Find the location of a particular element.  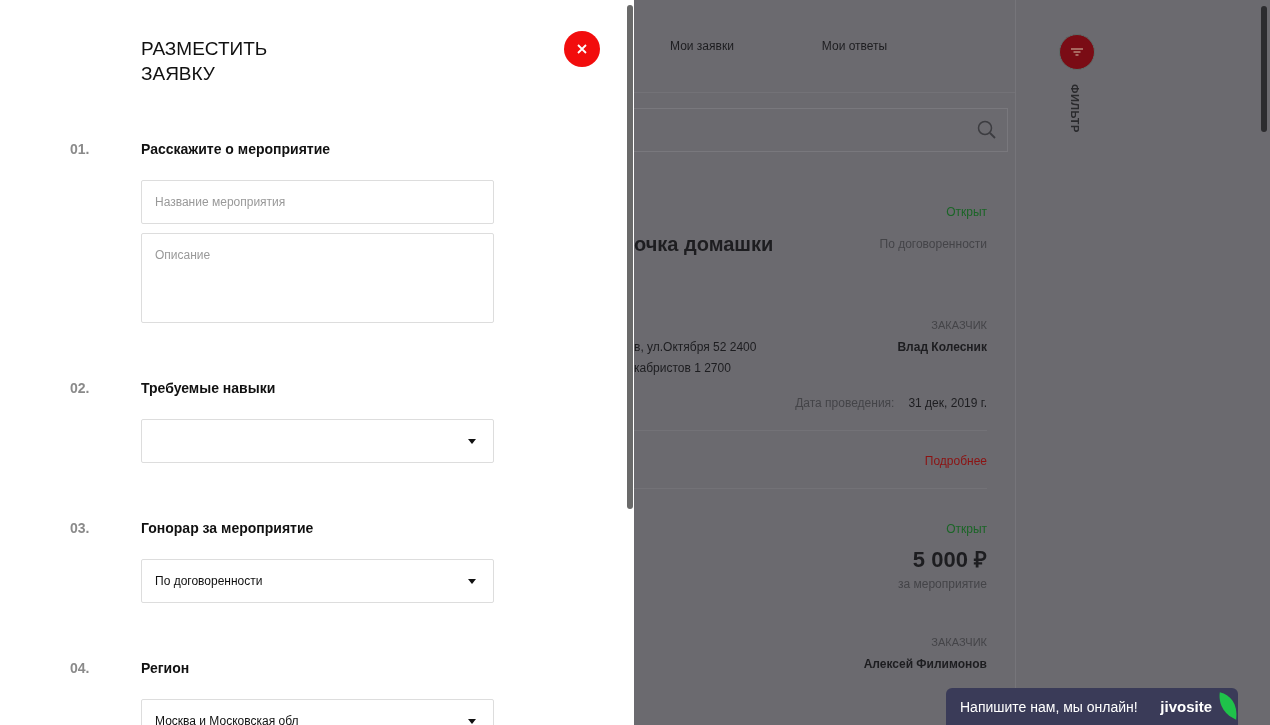

select-field is located at coordinates (317, 441).